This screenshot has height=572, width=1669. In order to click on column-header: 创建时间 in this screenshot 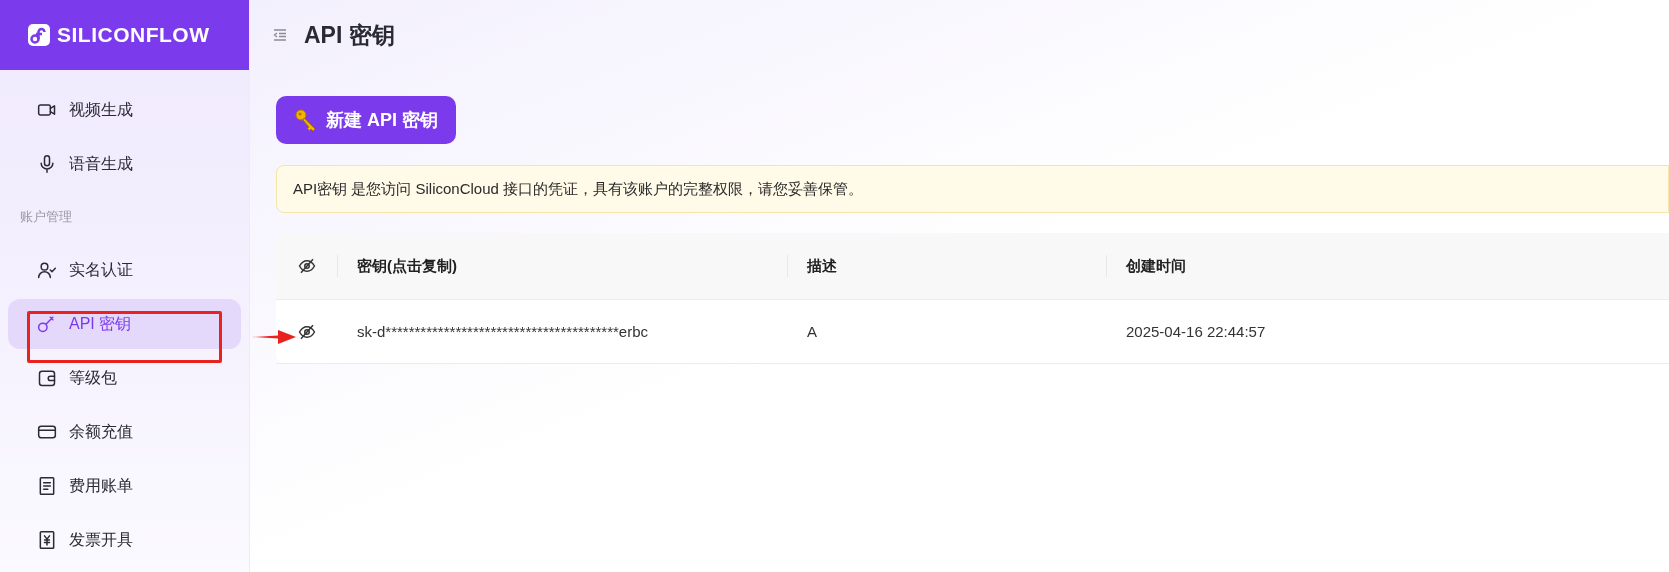, I will do `click(1156, 265)`.